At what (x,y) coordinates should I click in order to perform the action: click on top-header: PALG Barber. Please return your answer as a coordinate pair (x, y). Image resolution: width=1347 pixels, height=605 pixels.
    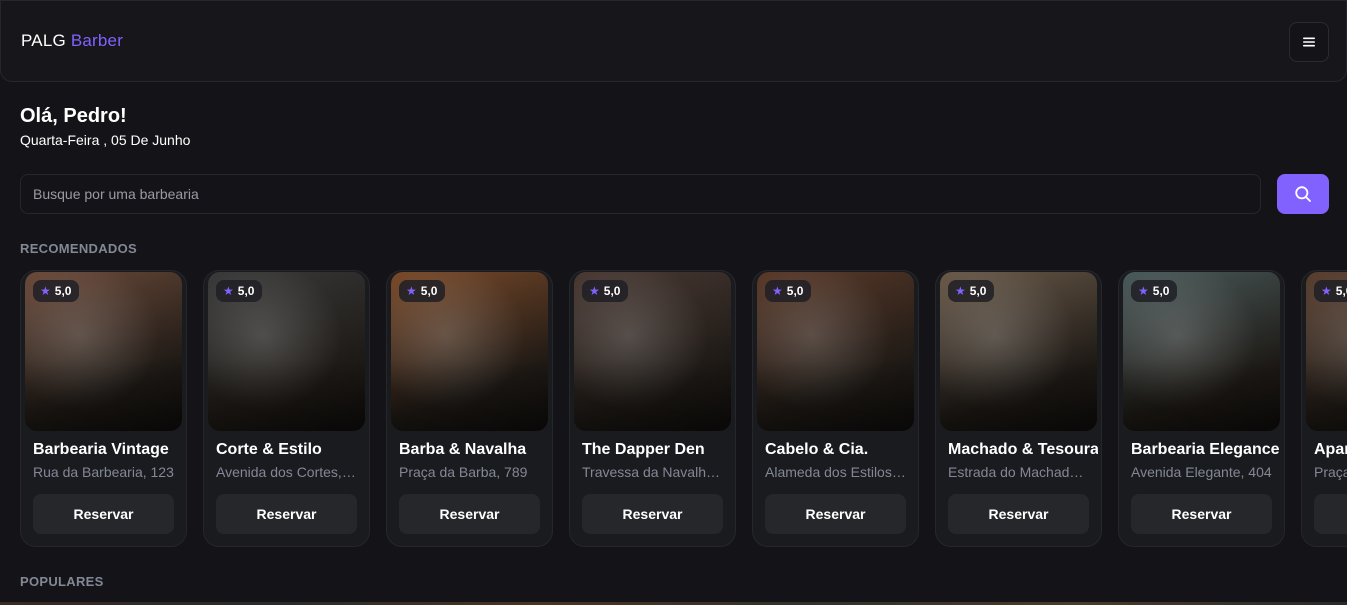
    Looking at the image, I should click on (673, 41).